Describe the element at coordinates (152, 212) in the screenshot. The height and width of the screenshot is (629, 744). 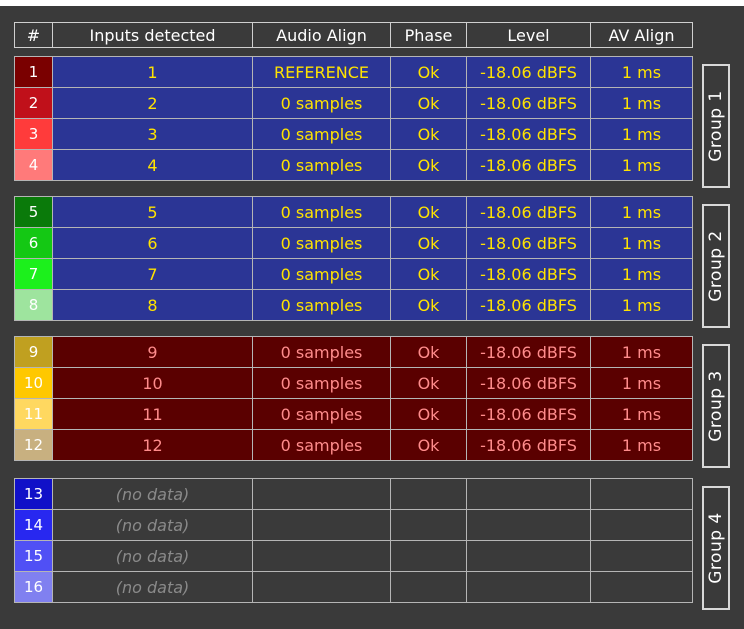
I see `input-cell: 5` at that location.